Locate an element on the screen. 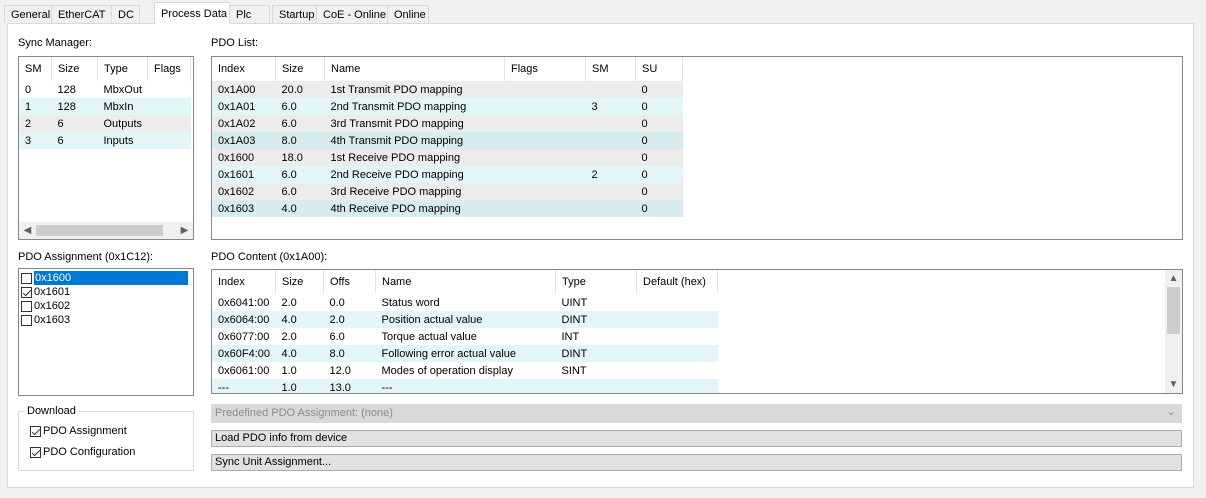 This screenshot has height=498, width=1206. cell-index: 0x1601 is located at coordinates (244, 174).